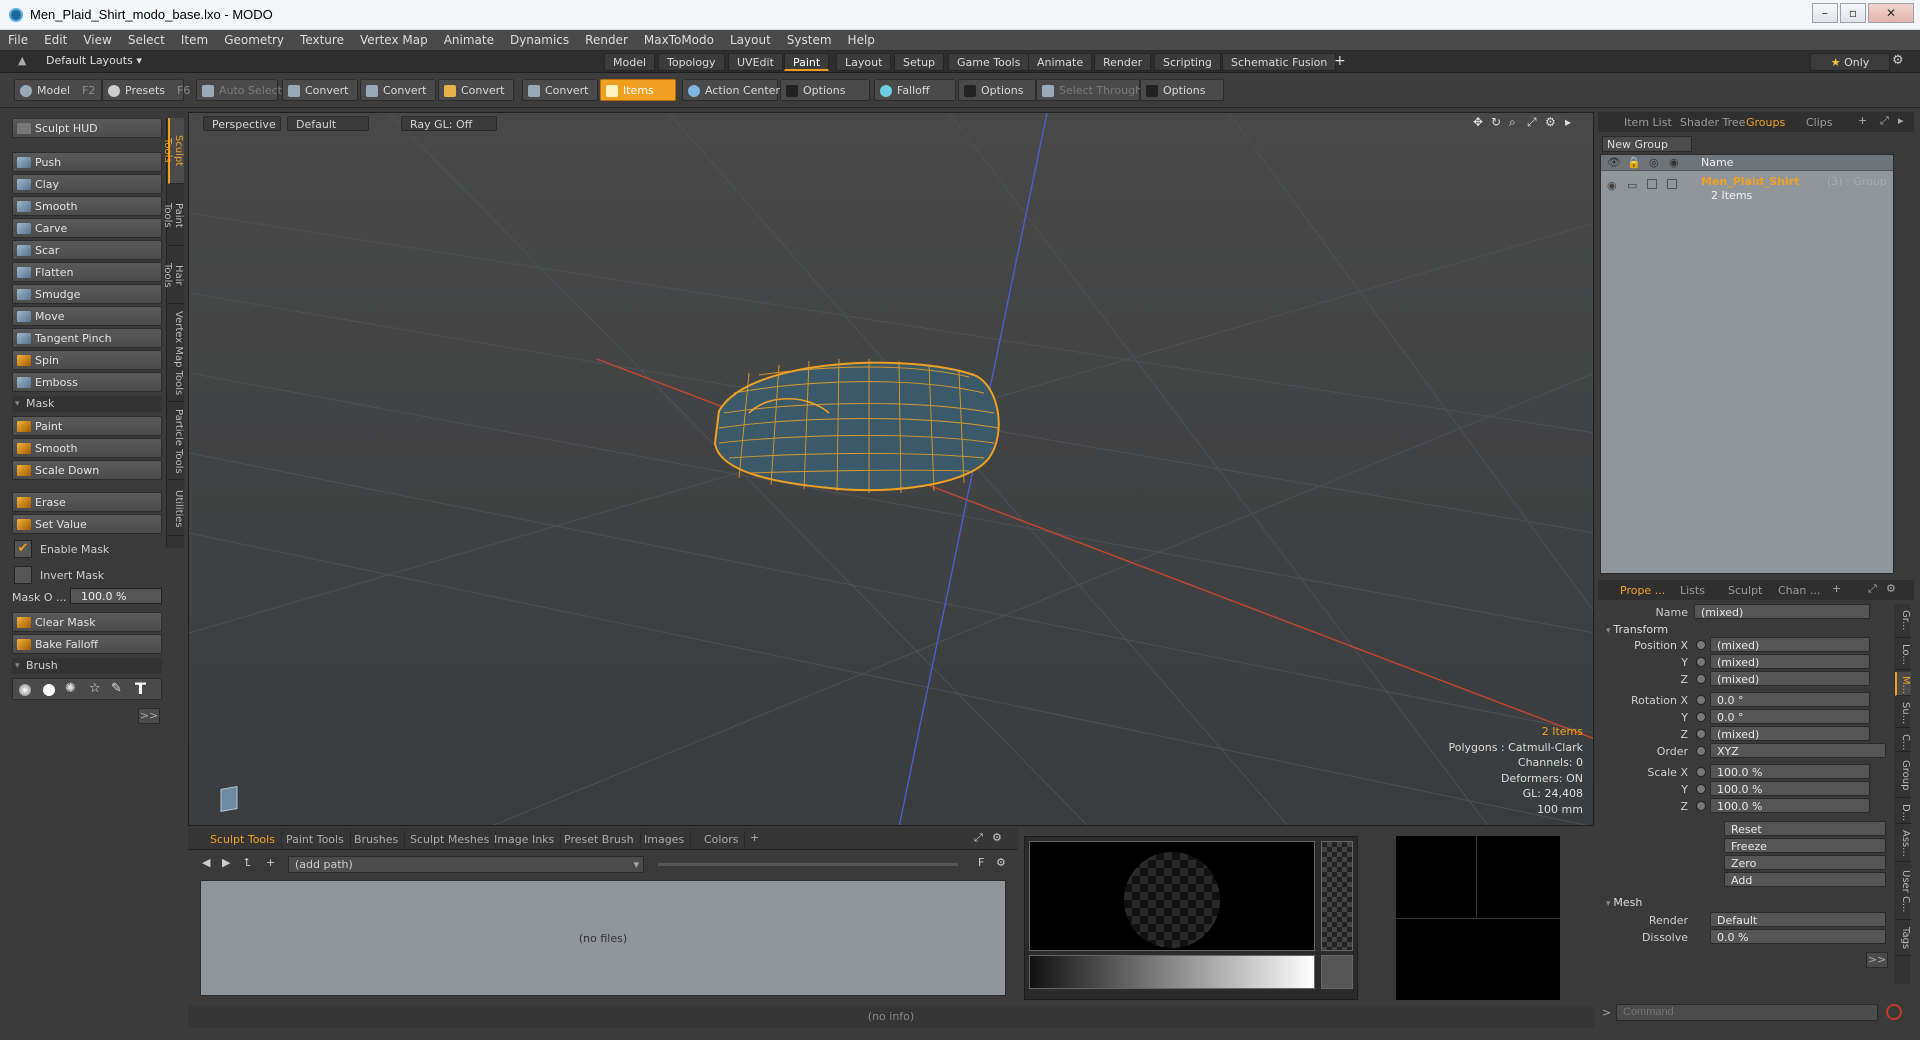  What do you see at coordinates (599, 839) in the screenshot?
I see `btab-preset-brush: Preset Brush` at bounding box center [599, 839].